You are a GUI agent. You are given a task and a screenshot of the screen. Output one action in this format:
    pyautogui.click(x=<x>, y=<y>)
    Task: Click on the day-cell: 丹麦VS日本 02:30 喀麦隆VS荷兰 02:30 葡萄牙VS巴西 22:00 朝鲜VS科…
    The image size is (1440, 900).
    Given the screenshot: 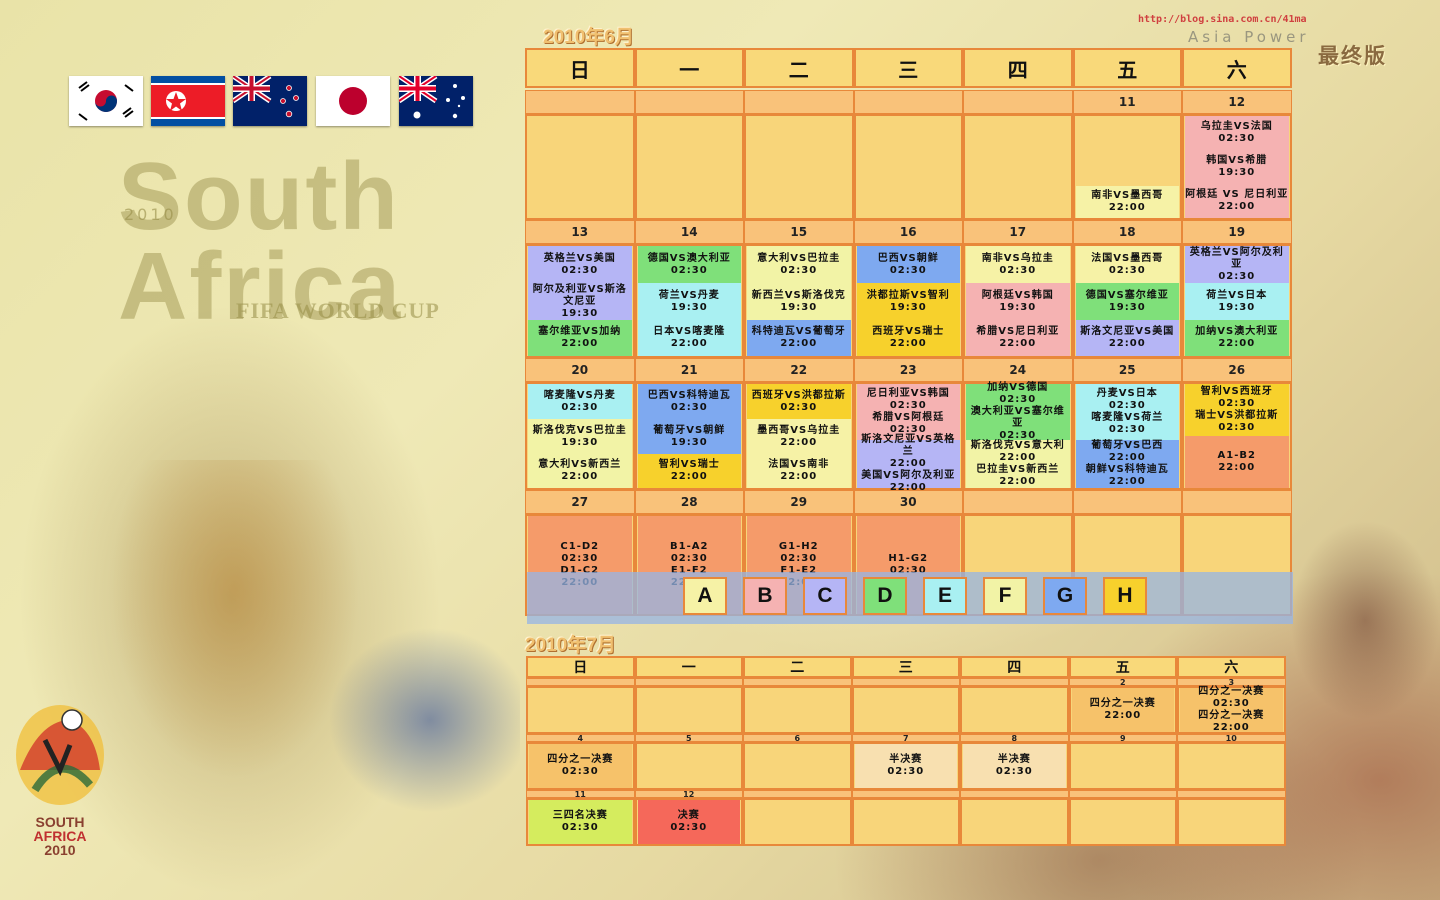 What is the action you would take?
    pyautogui.click(x=1127, y=436)
    